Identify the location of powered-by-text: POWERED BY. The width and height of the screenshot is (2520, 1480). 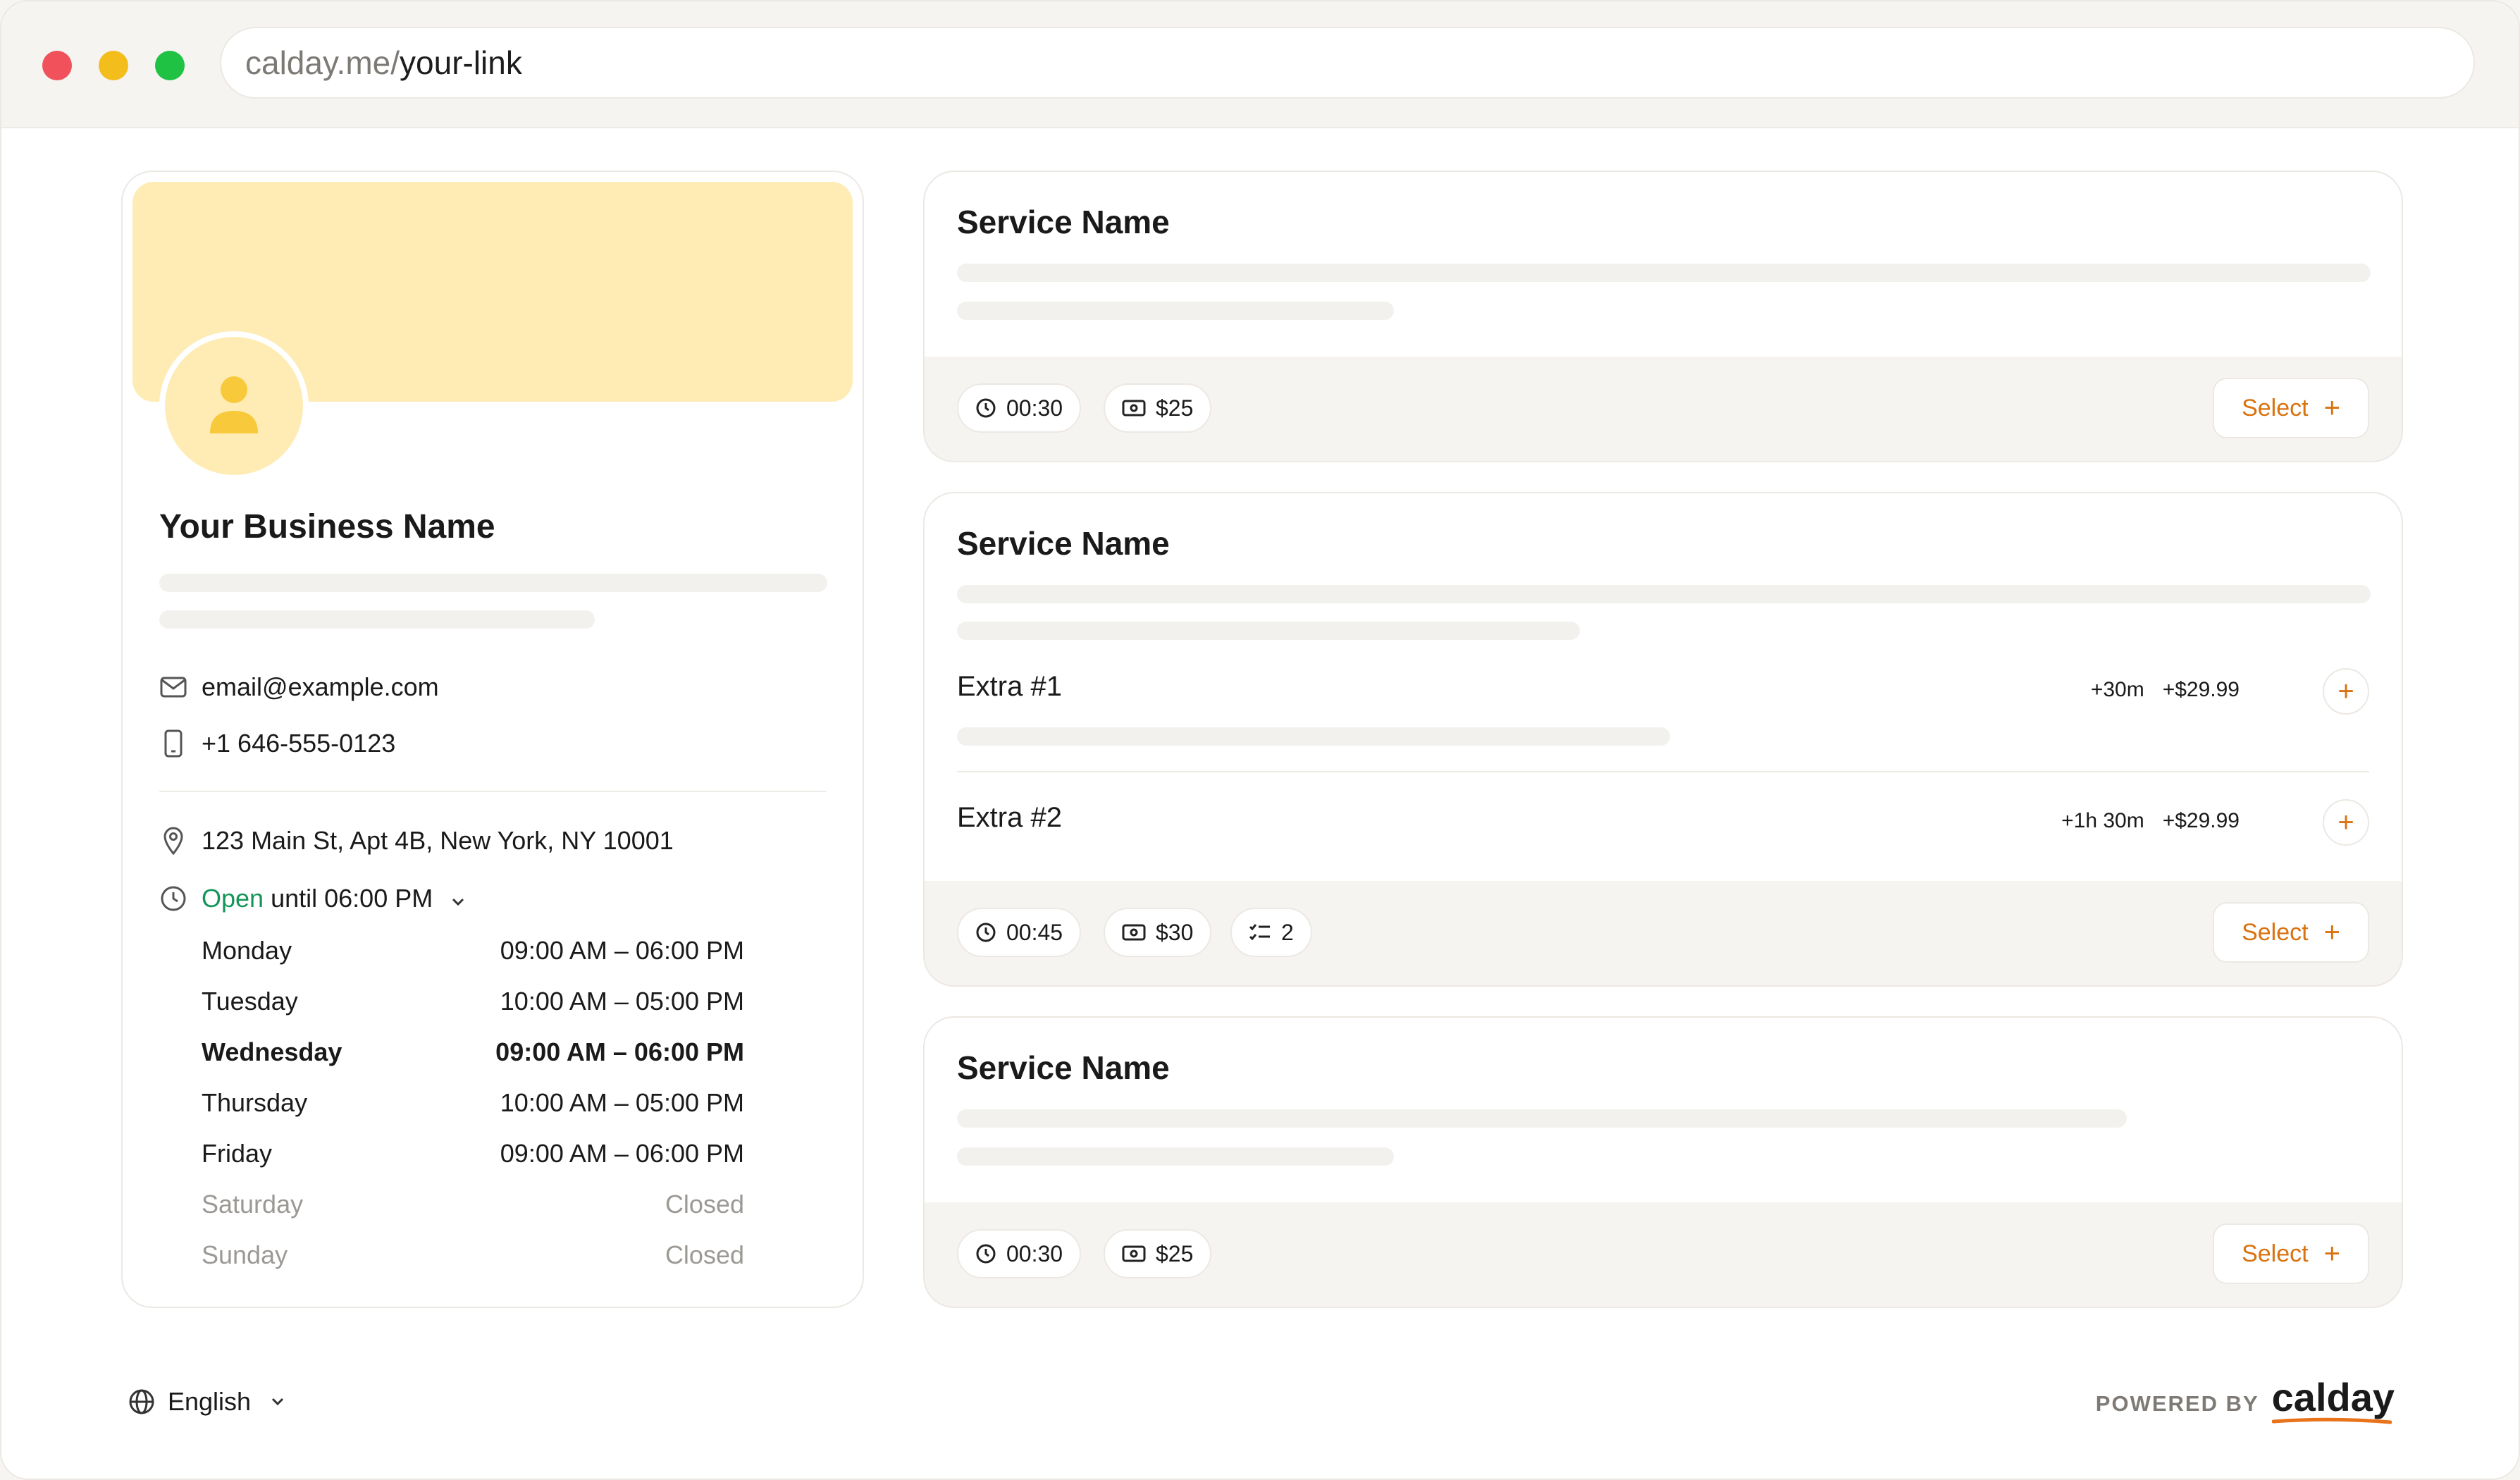
(2177, 1403).